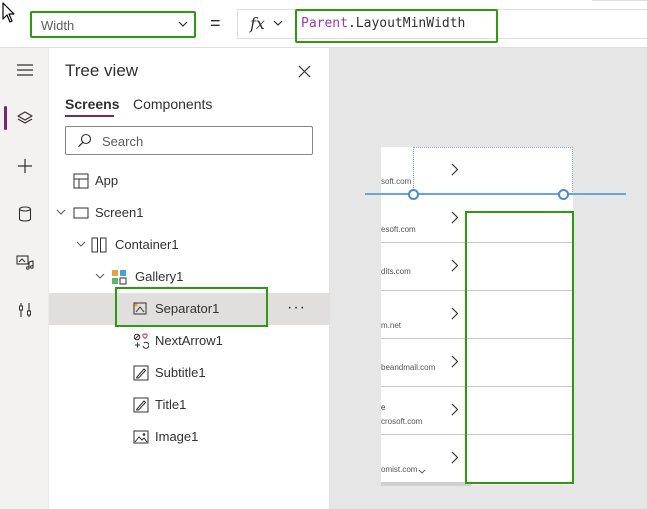 The width and height of the screenshot is (647, 509). What do you see at coordinates (119, 212) in the screenshot?
I see `tree-item-label: Screen1` at bounding box center [119, 212].